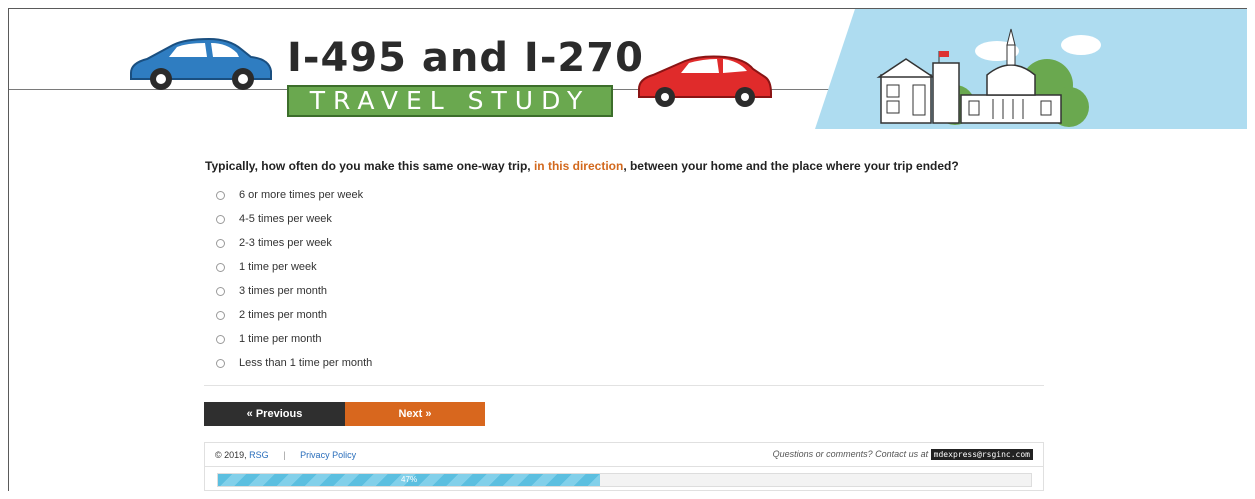 This screenshot has height=499, width=1255. I want to click on option-label: 2 times per month, so click(283, 315).